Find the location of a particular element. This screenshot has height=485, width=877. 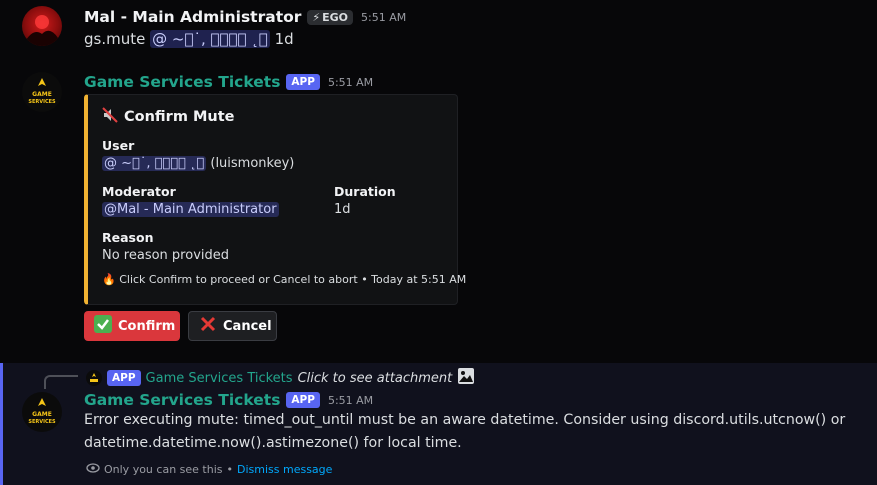

fire-icon: 🔥 is located at coordinates (109, 279).